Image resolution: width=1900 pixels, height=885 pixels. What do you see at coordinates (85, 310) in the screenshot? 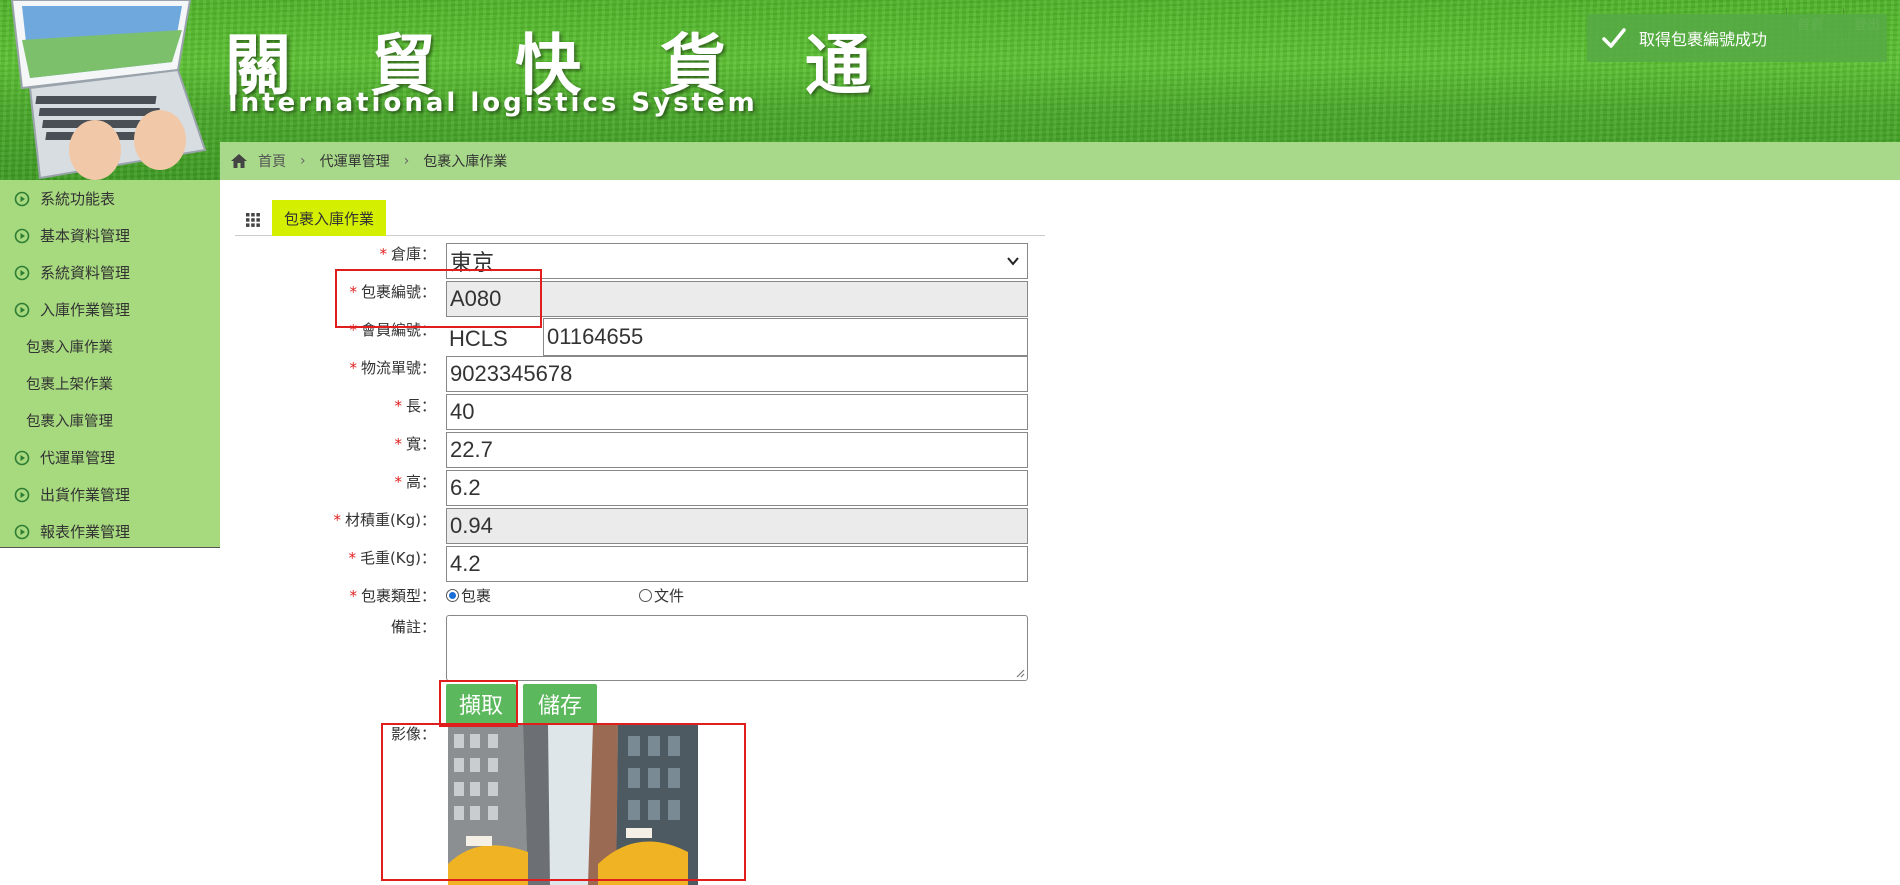
I see `sidebar-item-label: 入庫作業管理` at bounding box center [85, 310].